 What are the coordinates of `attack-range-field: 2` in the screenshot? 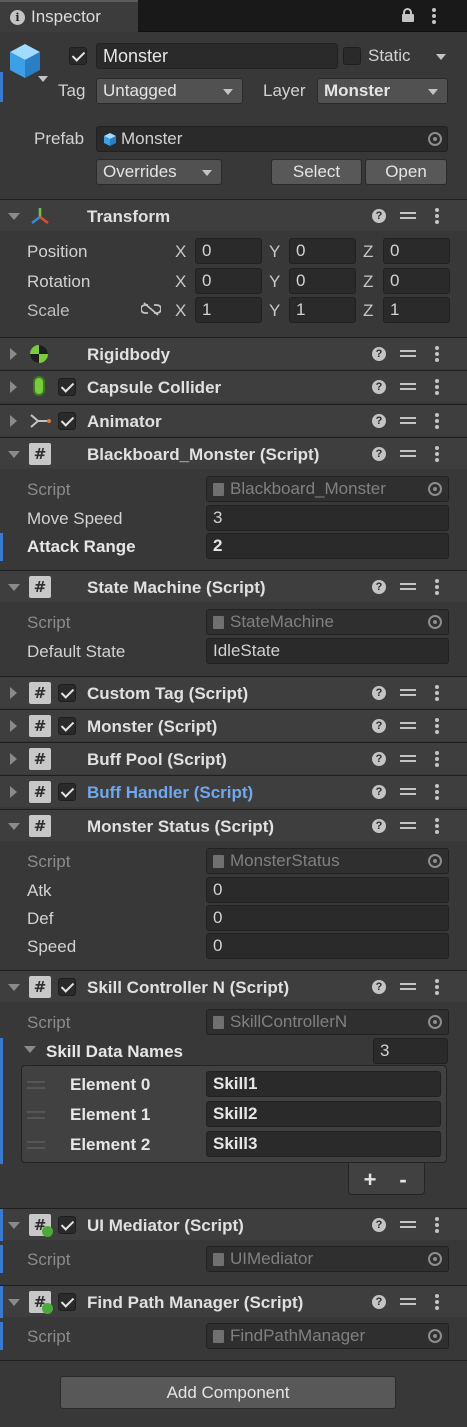 It's located at (327, 546).